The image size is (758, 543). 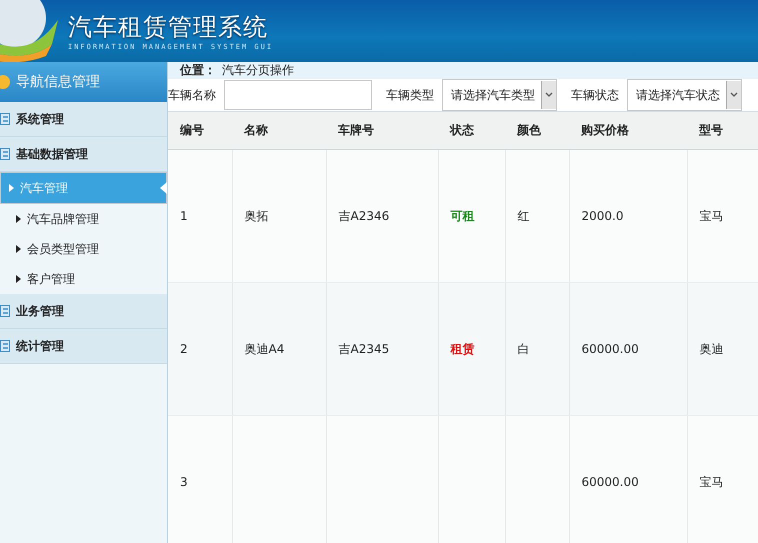 What do you see at coordinates (200, 216) in the screenshot?
I see `table-cell: 1` at bounding box center [200, 216].